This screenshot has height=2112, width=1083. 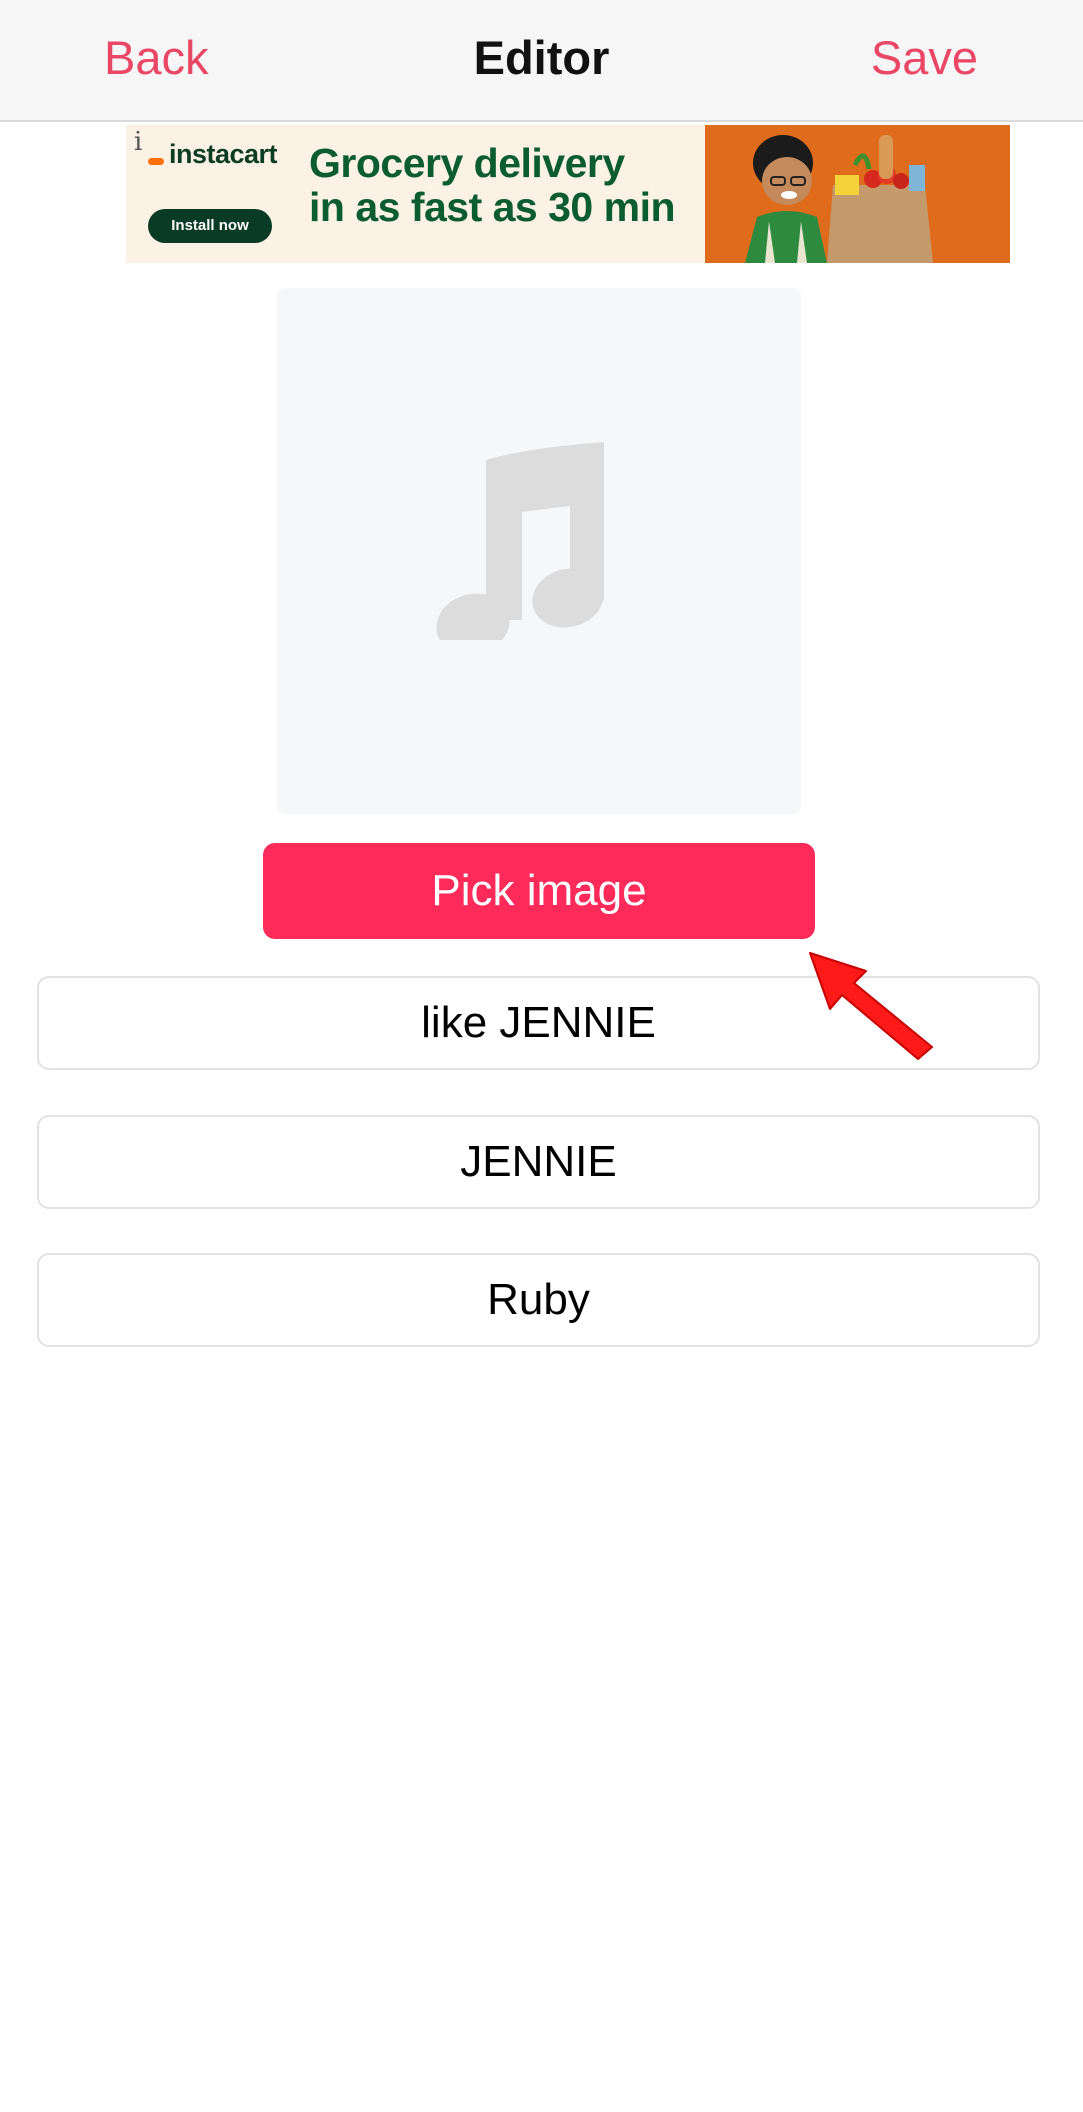 What do you see at coordinates (871, 1006) in the screenshot?
I see `annotation-arrow-icon` at bounding box center [871, 1006].